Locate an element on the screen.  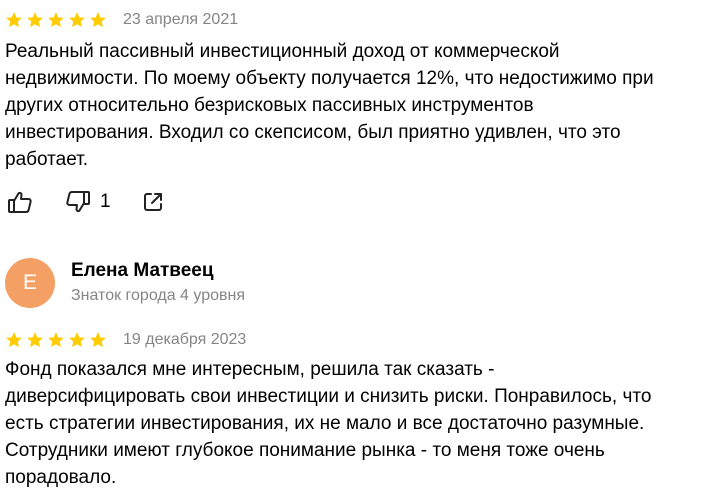
like-button is located at coordinates (20, 202).